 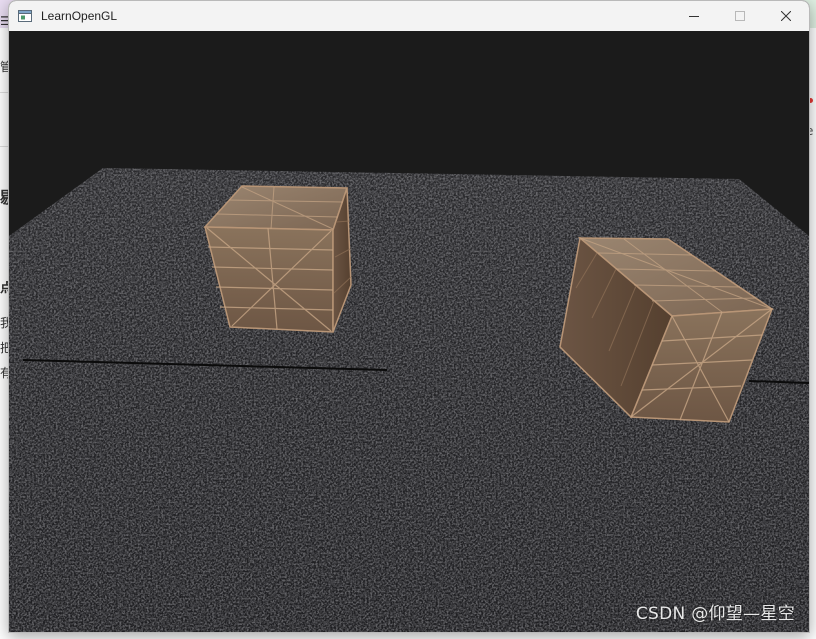 I want to click on close-icon, so click(x=786, y=16).